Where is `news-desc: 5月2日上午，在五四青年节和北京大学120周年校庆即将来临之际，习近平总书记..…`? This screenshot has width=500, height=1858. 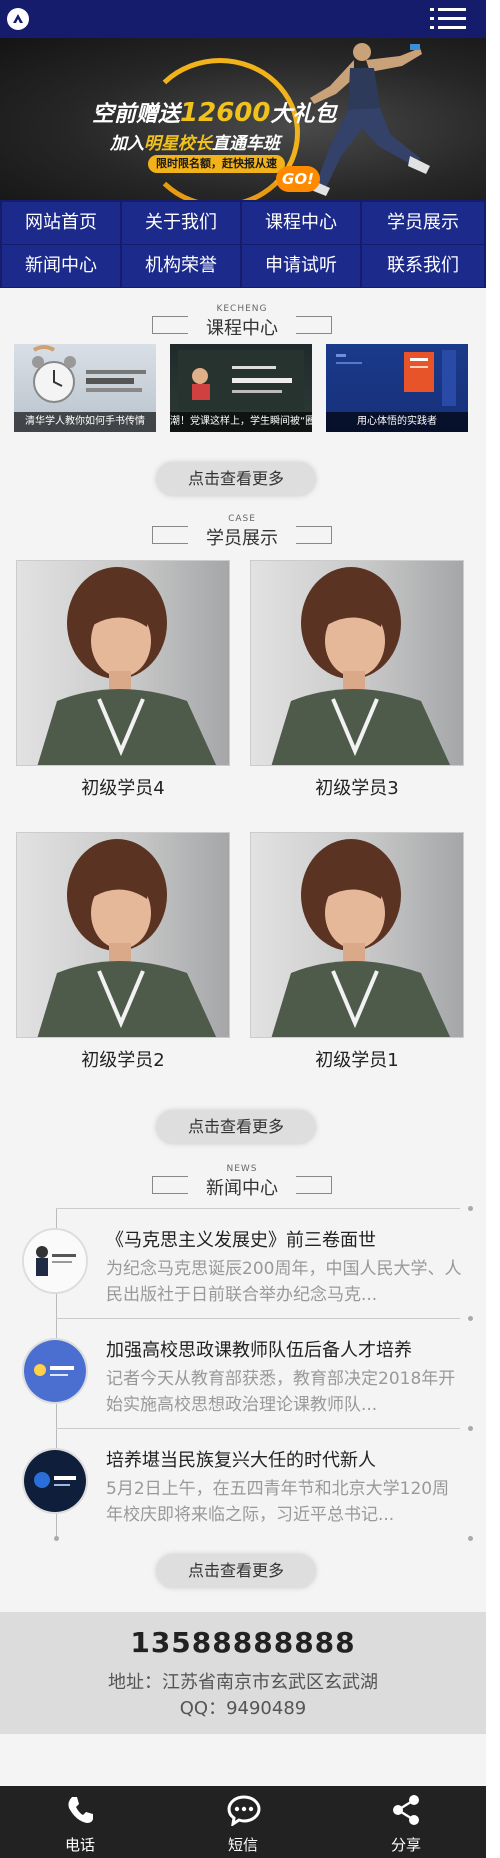
news-desc: 5月2日上午，在五四青年节和北京大学120周年校庆即将来临之际，习近平总书记..… is located at coordinates (278, 1502).